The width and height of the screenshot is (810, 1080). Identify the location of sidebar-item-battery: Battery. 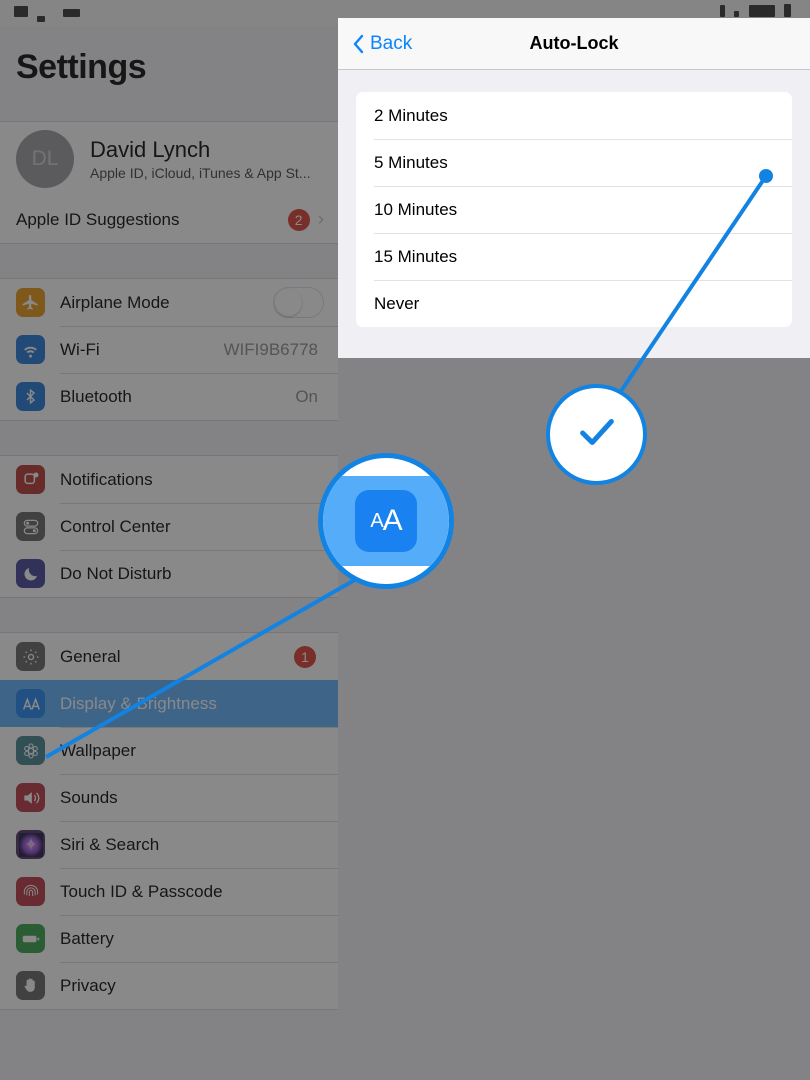
(169, 938).